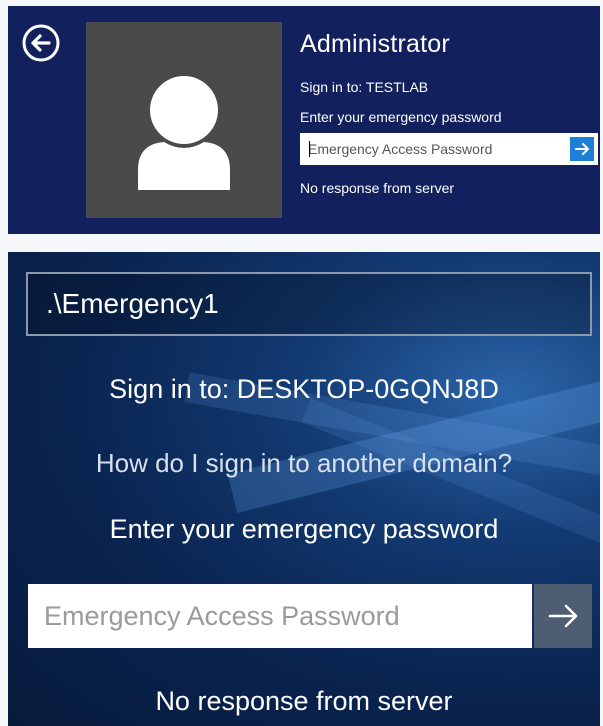  Describe the element at coordinates (304, 463) in the screenshot. I see `other-domain-link: How do I sign in to another domain?` at that location.